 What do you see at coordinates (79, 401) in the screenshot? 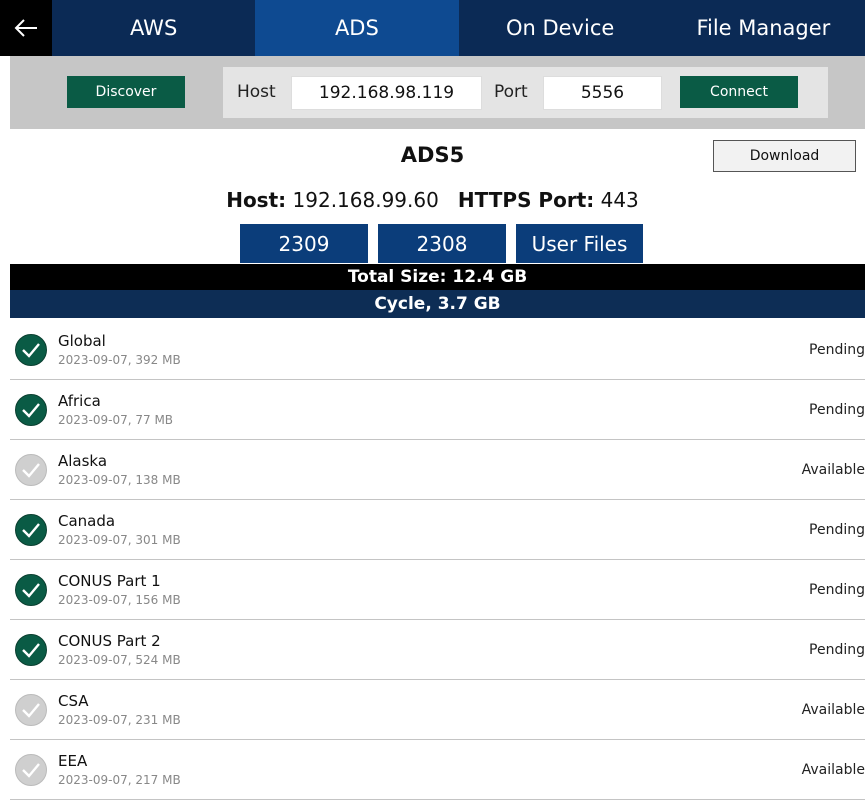
I see `item-name: Africa` at bounding box center [79, 401].